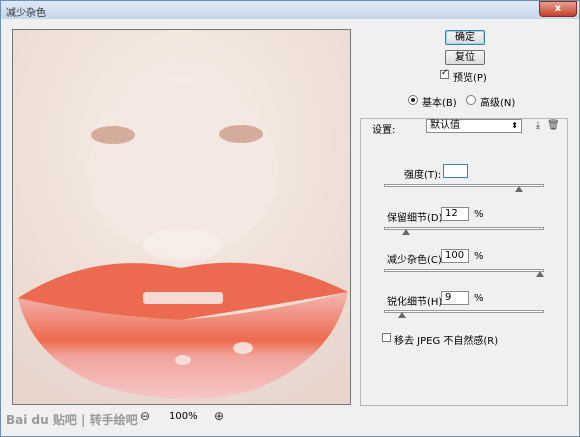 The width and height of the screenshot is (580, 437). Describe the element at coordinates (72, 420) in the screenshot. I see `watermark-text: Bai du 贴吧 | 转手绘吧` at that location.